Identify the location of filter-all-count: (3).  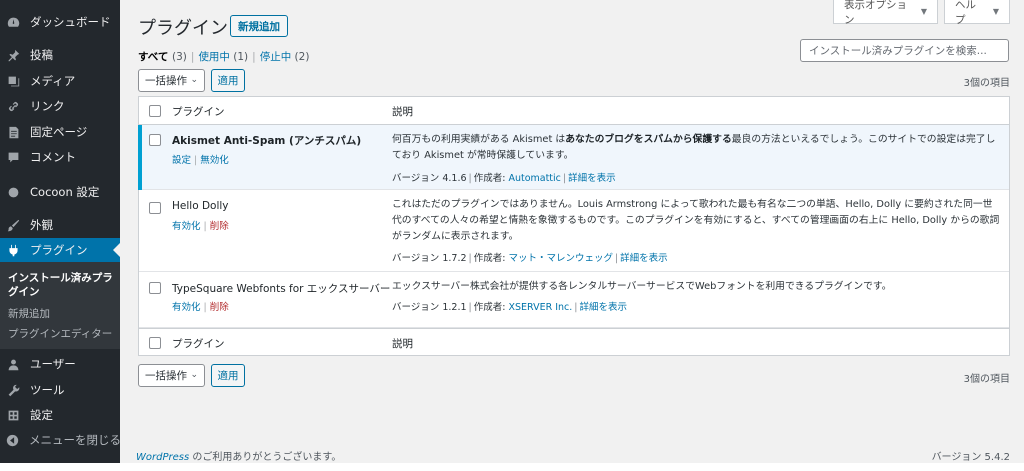
(179, 57).